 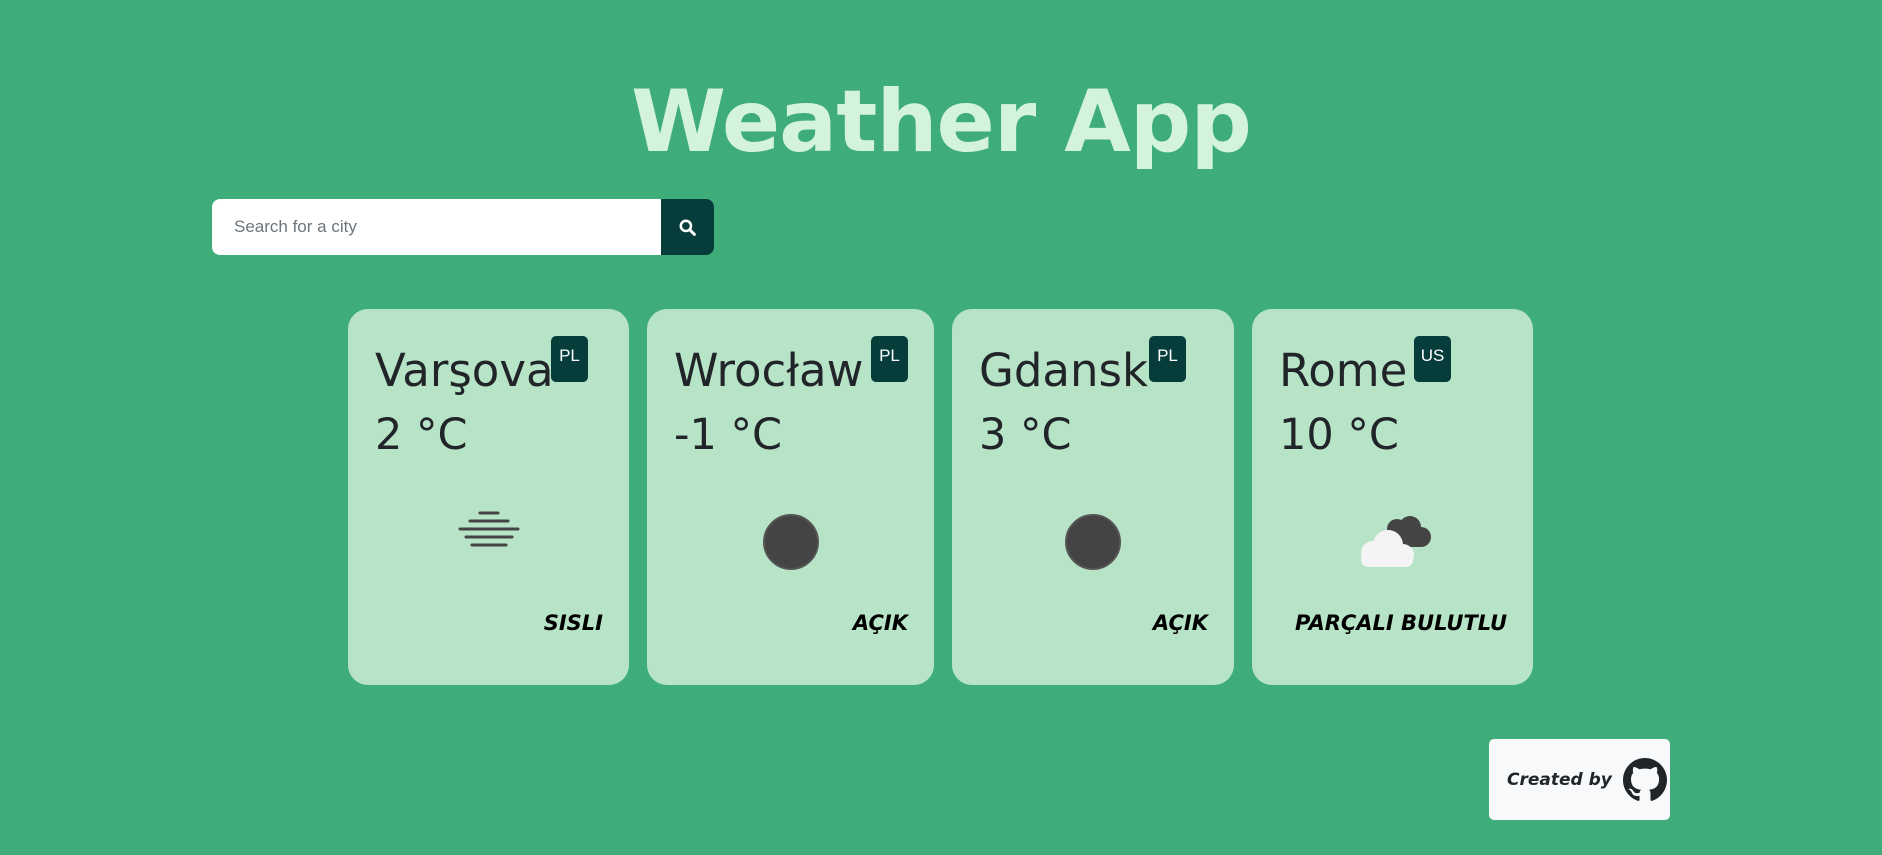 I want to click on search-button, so click(x=687, y=227).